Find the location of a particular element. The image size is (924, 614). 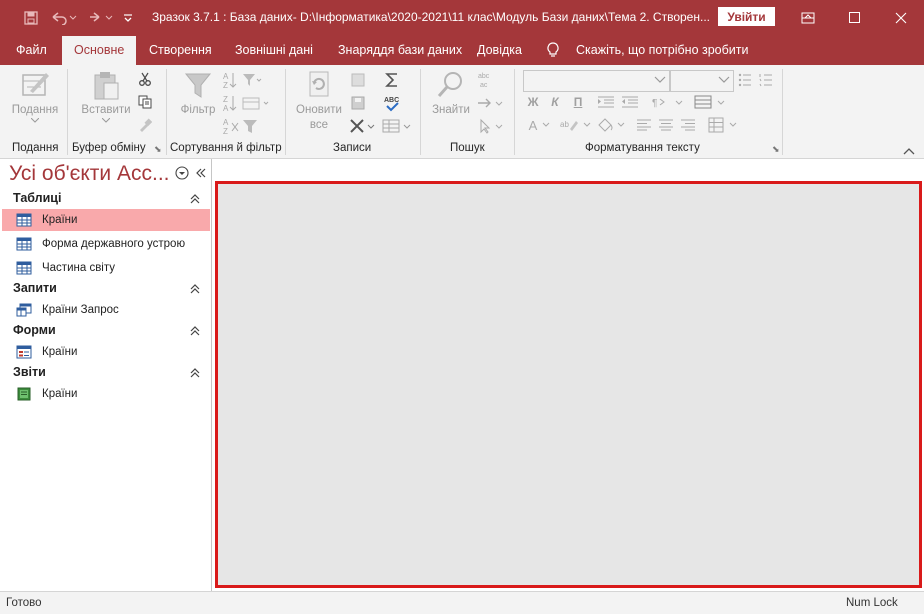

collapse-ribbon-icon is located at coordinates (909, 151).